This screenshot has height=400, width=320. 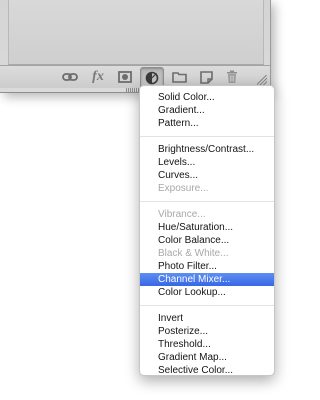 I want to click on layer-mask-icon, so click(x=125, y=77).